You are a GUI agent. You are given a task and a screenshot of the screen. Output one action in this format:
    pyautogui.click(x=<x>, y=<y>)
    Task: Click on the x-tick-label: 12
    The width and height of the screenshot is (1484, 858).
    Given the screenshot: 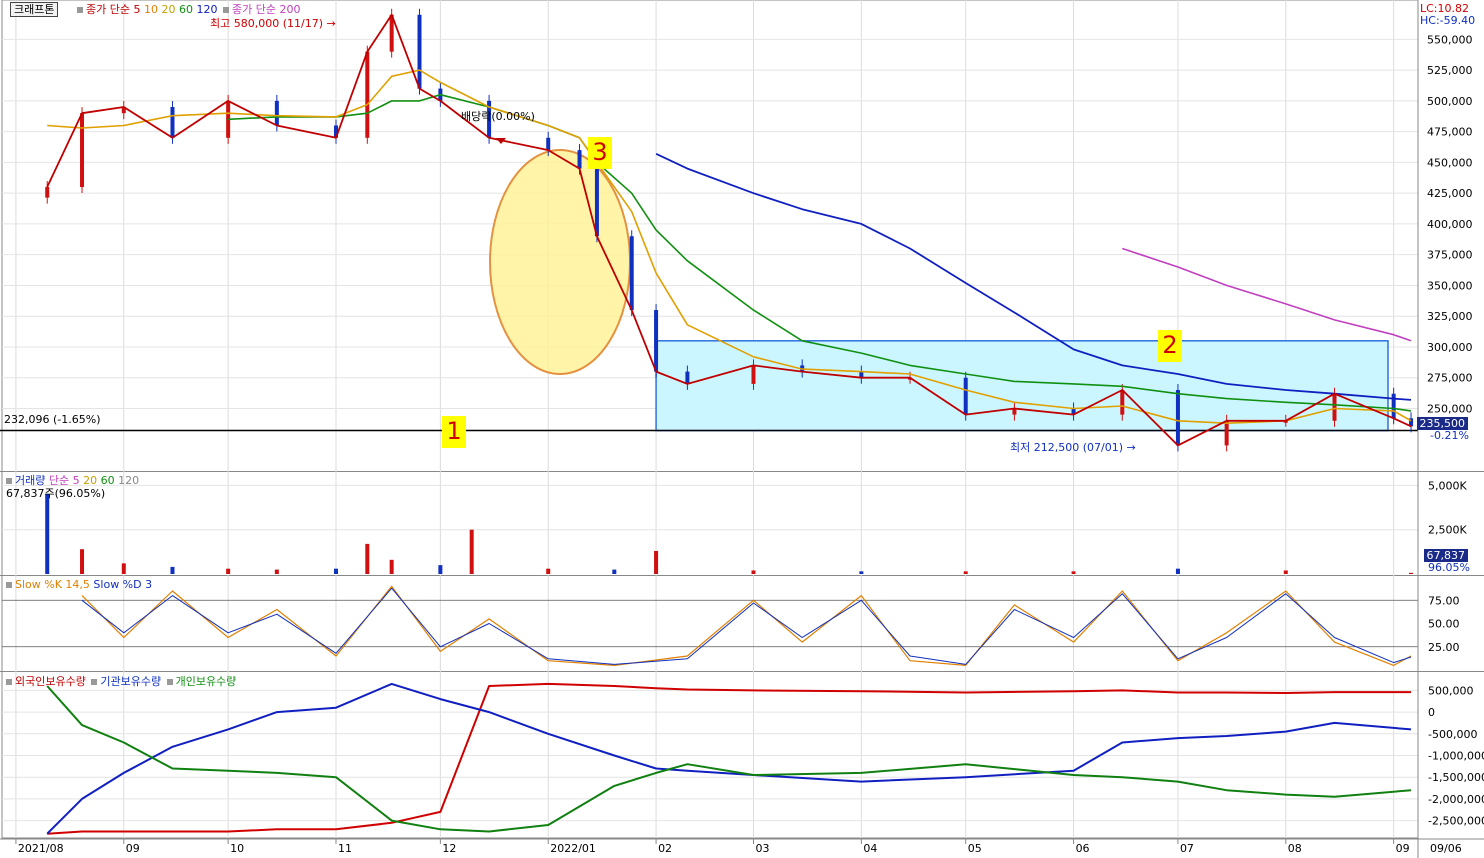 What is the action you would take?
    pyautogui.click(x=449, y=848)
    